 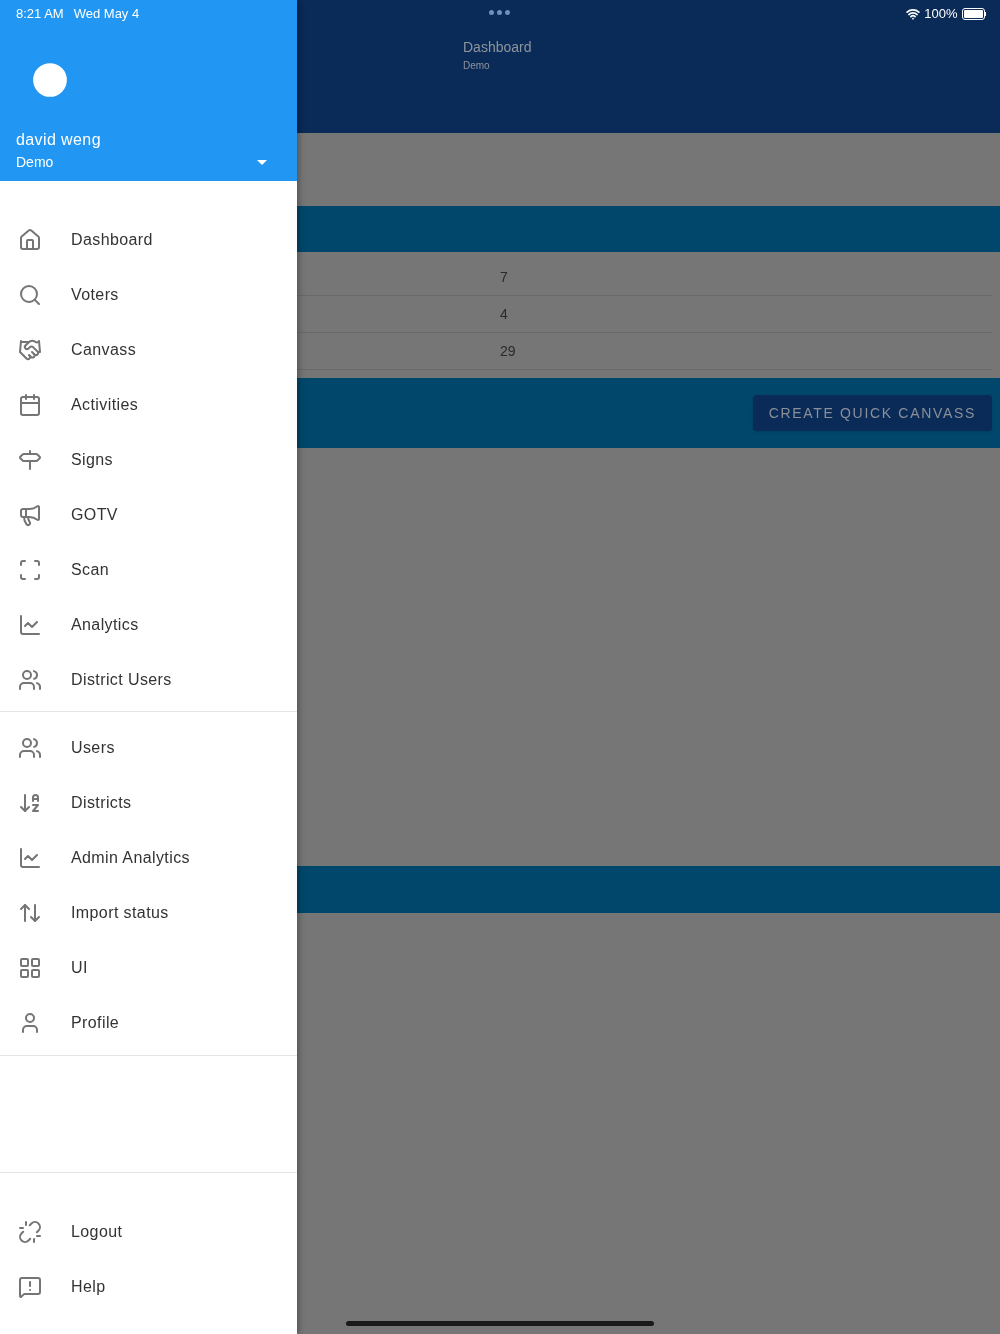 I want to click on nav-item: Scan, so click(x=148, y=569).